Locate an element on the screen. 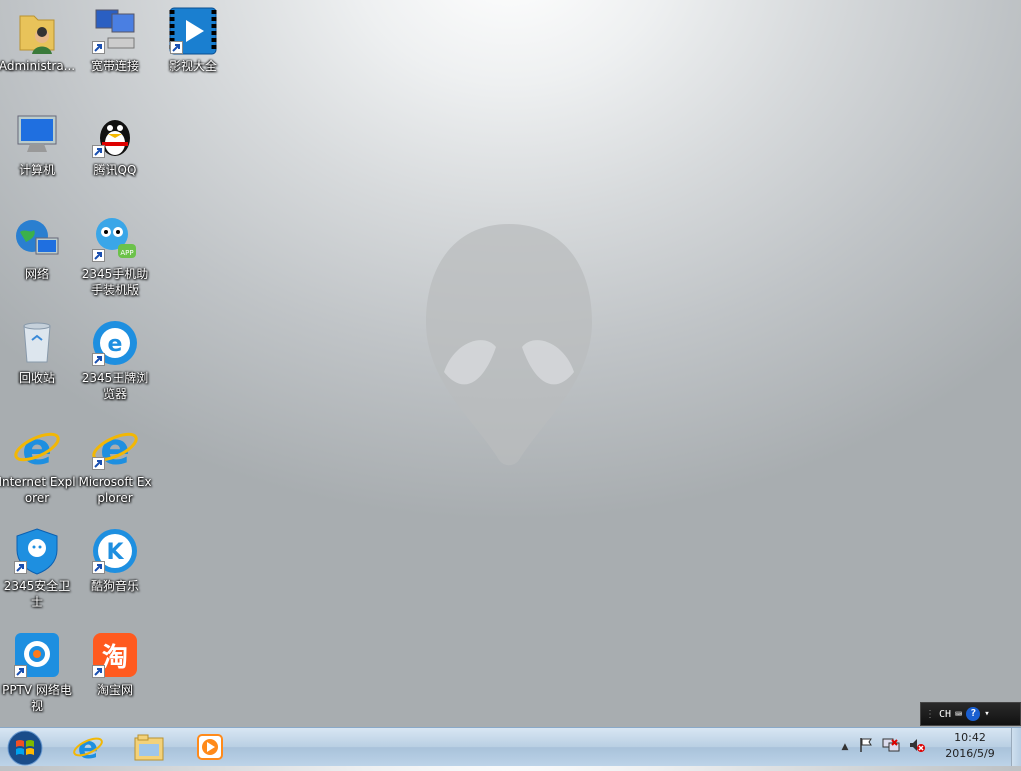  taobao-icon: 淘 is located at coordinates (115, 655).